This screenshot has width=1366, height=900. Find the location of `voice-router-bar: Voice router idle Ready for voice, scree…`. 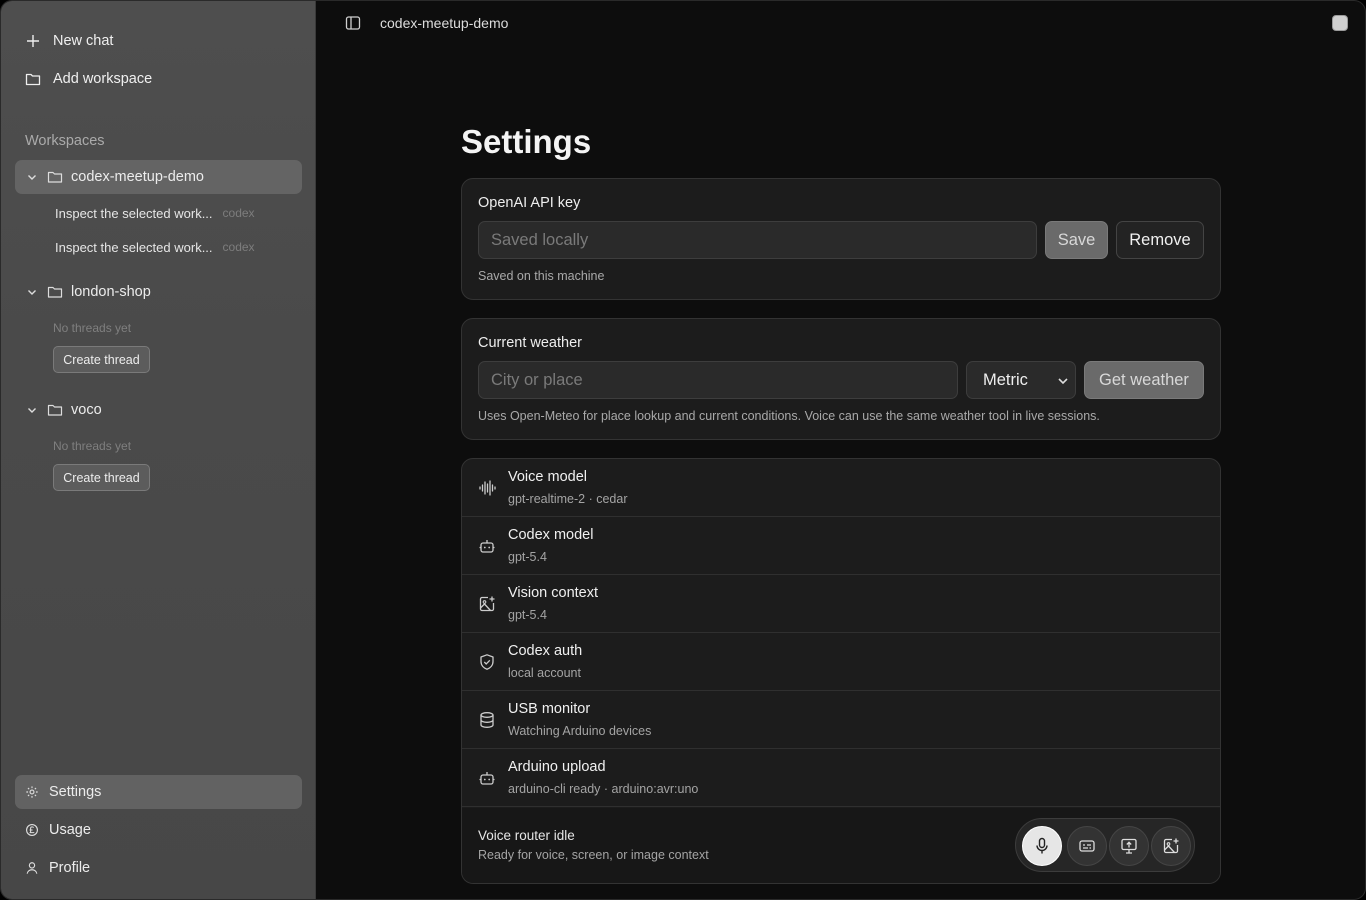

voice-router-bar: Voice router idle Ready for voice, scree… is located at coordinates (841, 845).